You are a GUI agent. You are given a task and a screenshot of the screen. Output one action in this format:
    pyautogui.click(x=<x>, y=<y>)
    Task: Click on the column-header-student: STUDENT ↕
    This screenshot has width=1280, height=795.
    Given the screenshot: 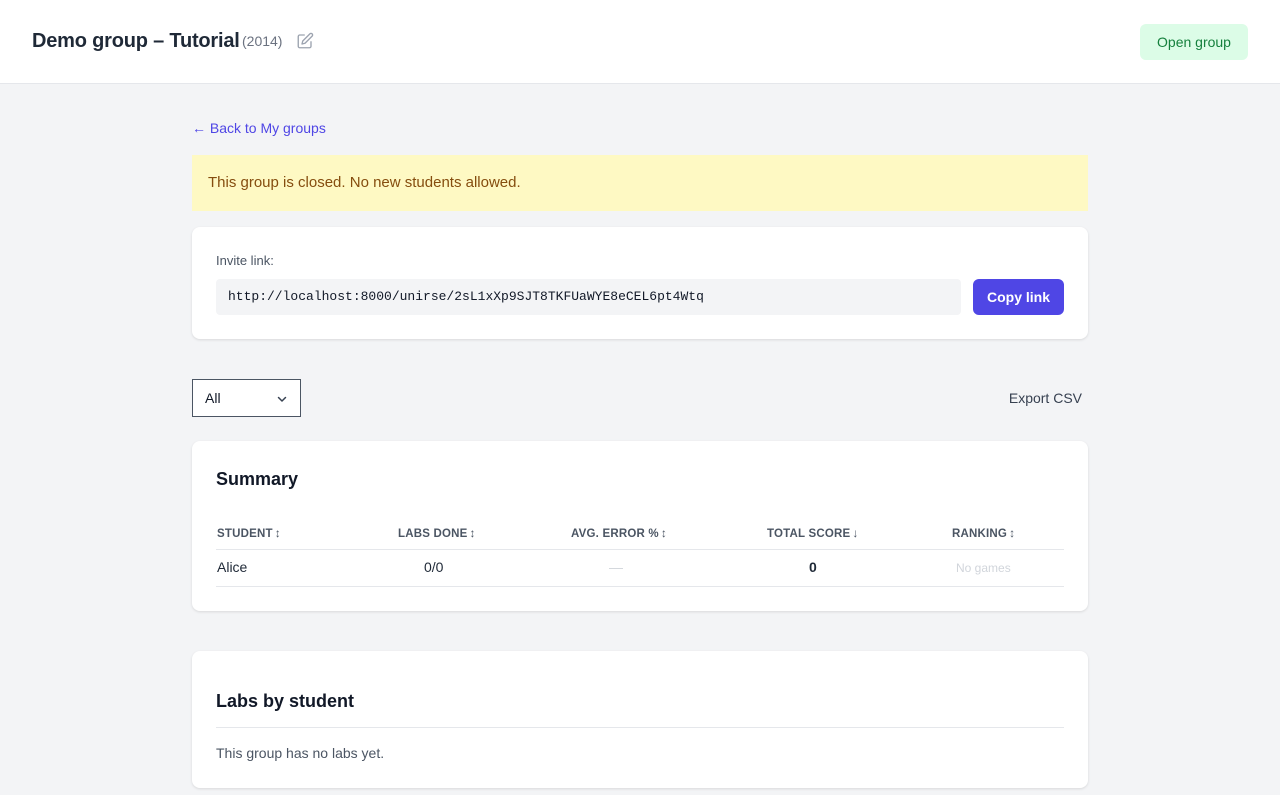 What is the action you would take?
    pyautogui.click(x=249, y=533)
    